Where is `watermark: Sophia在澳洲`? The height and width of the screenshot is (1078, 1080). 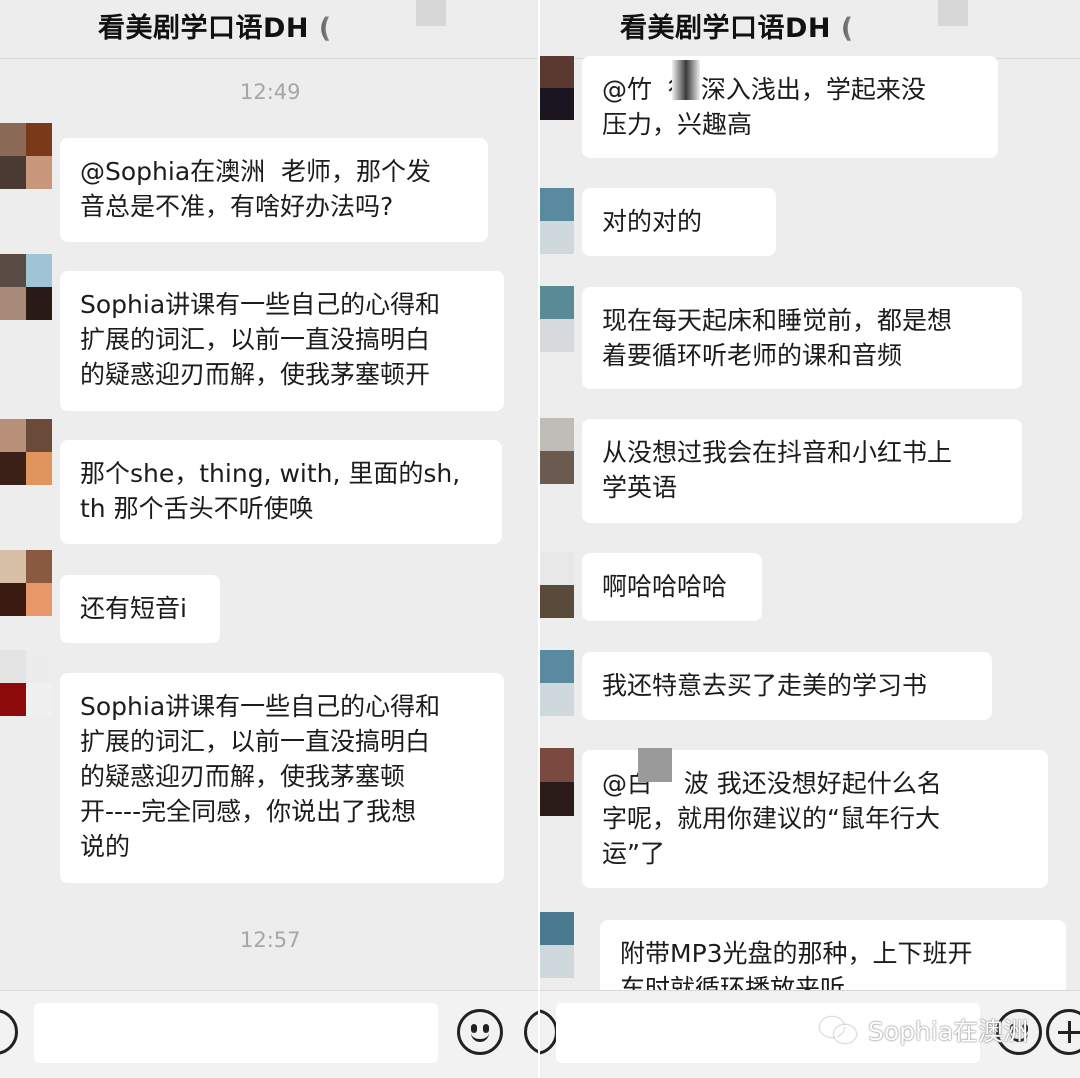 watermark: Sophia在澳洲 is located at coordinates (924, 1030).